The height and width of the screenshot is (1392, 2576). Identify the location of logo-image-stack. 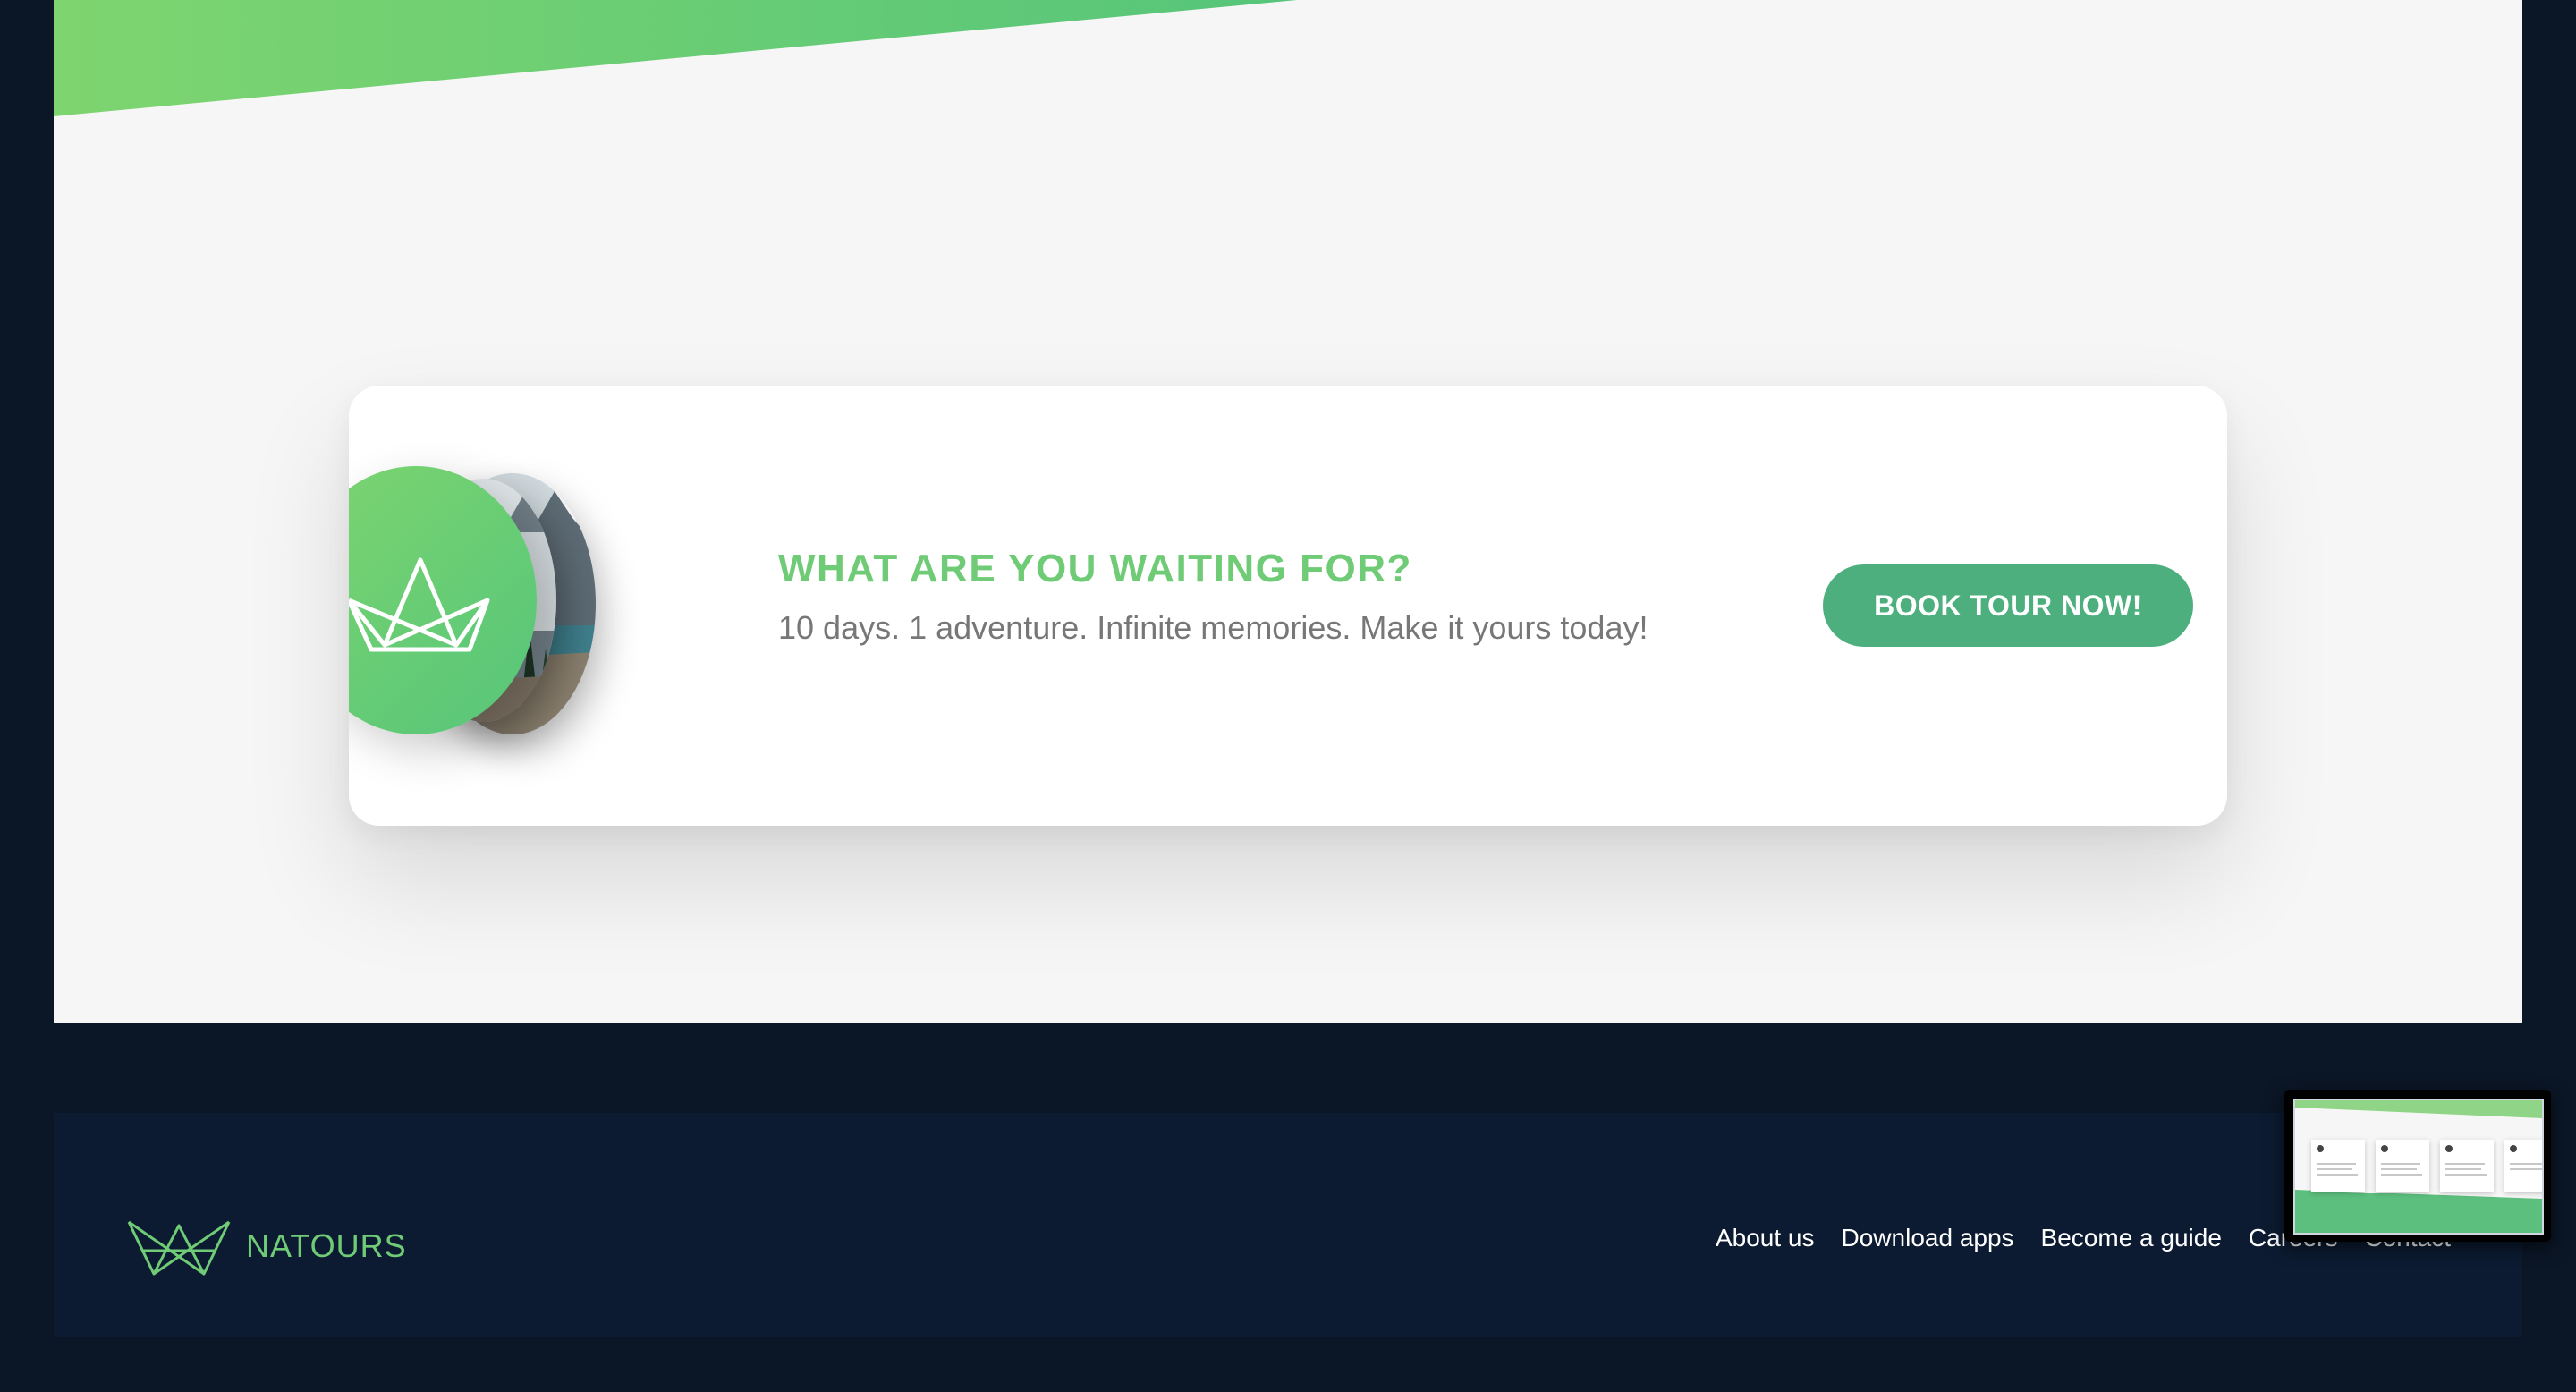
(528, 613).